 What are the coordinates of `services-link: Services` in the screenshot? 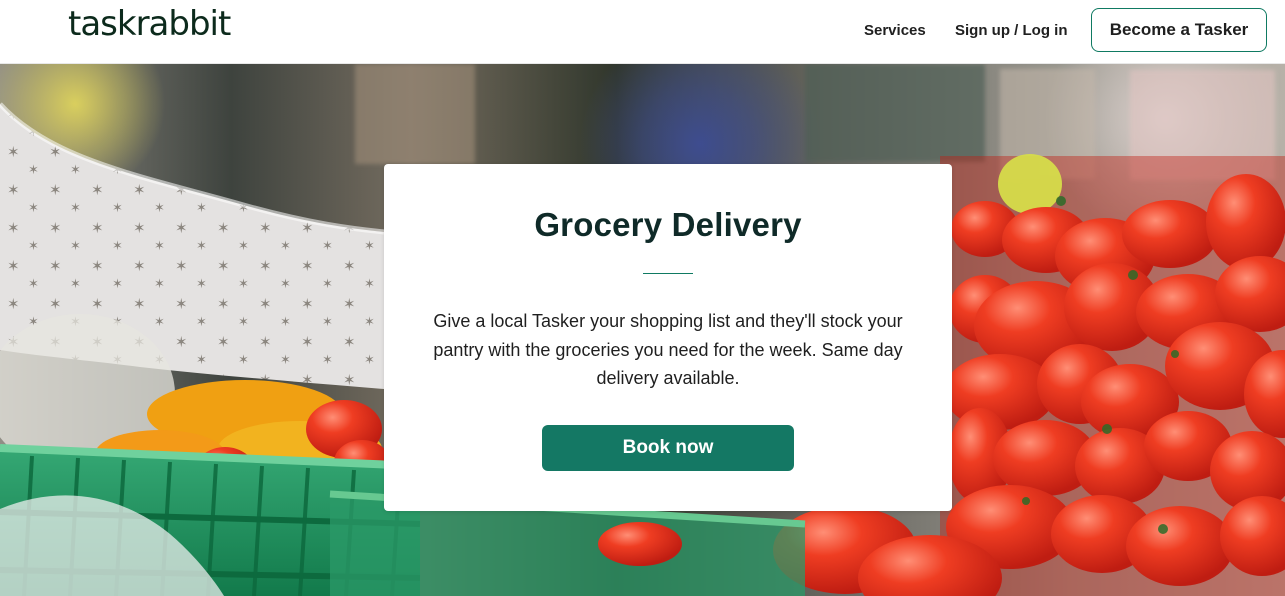 It's located at (895, 31).